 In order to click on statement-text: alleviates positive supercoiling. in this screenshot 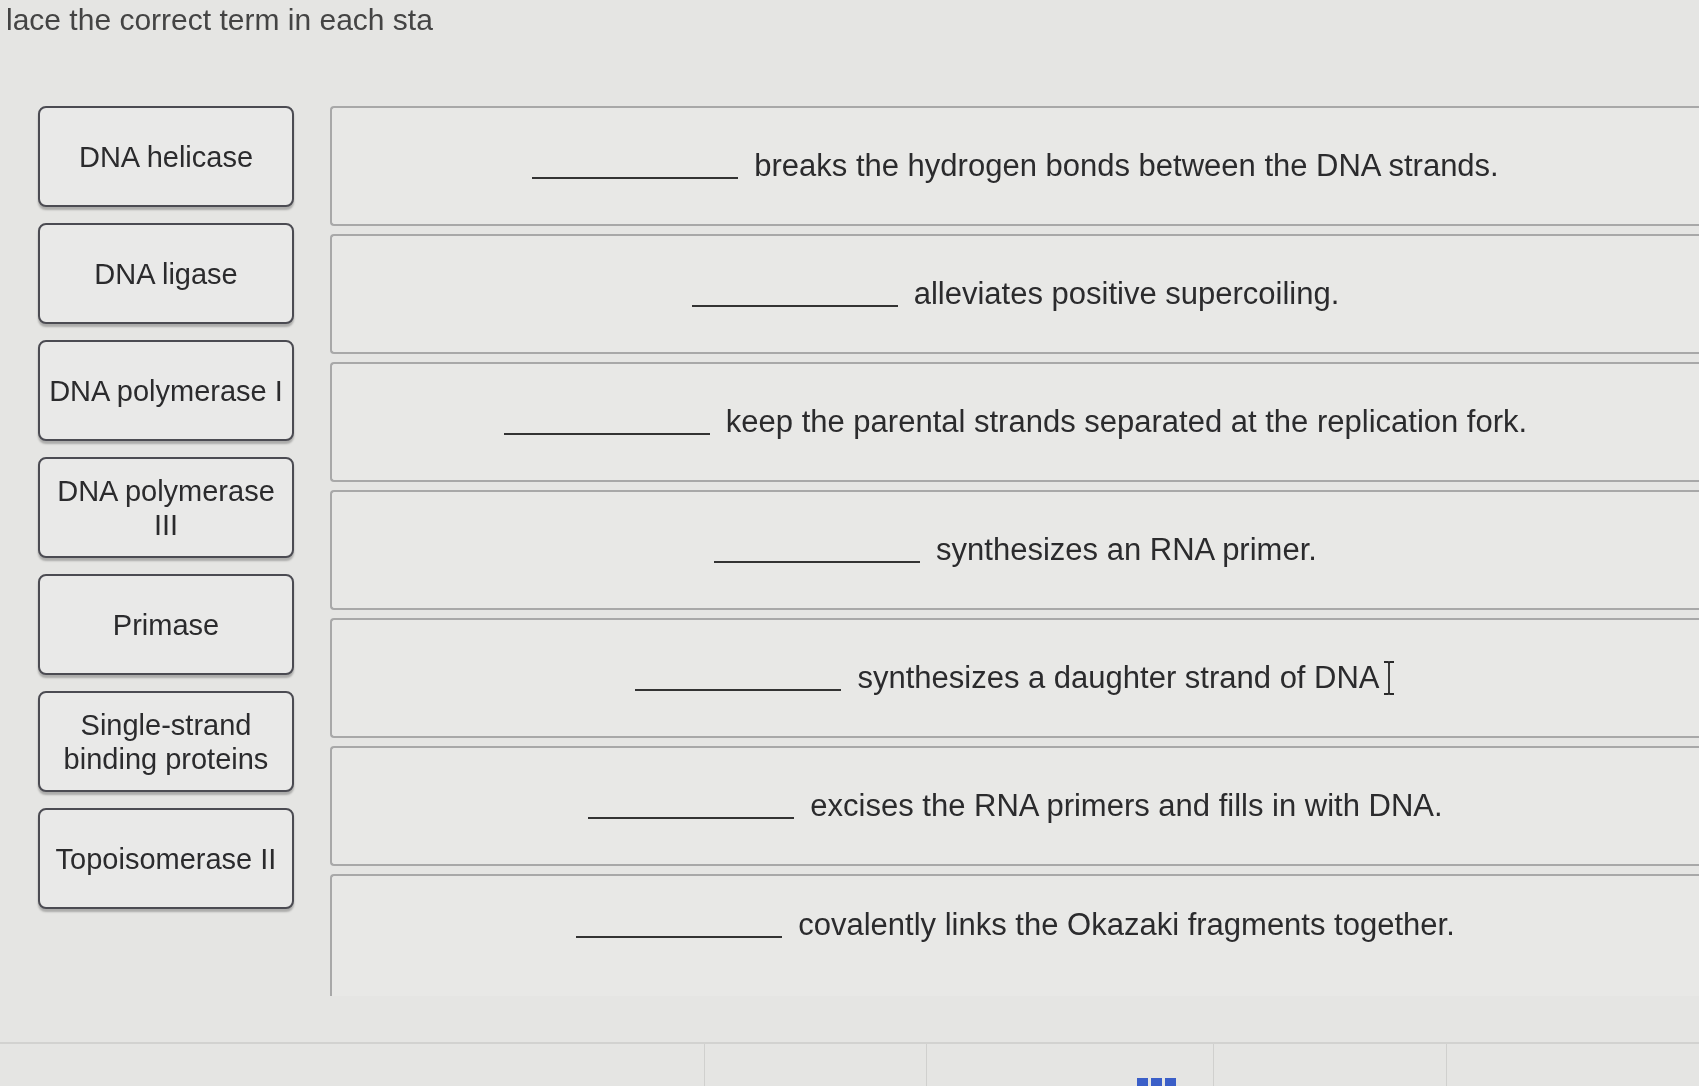, I will do `click(1126, 294)`.